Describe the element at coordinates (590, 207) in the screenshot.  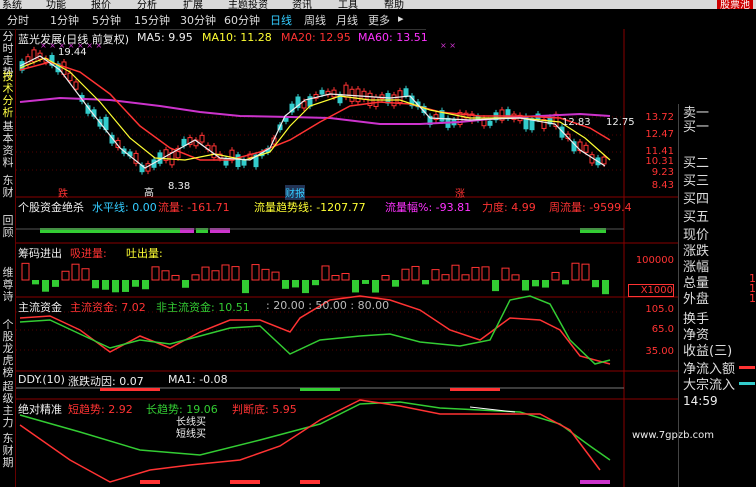
I see `flow-weekly: 周流量: -9599.4` at that location.